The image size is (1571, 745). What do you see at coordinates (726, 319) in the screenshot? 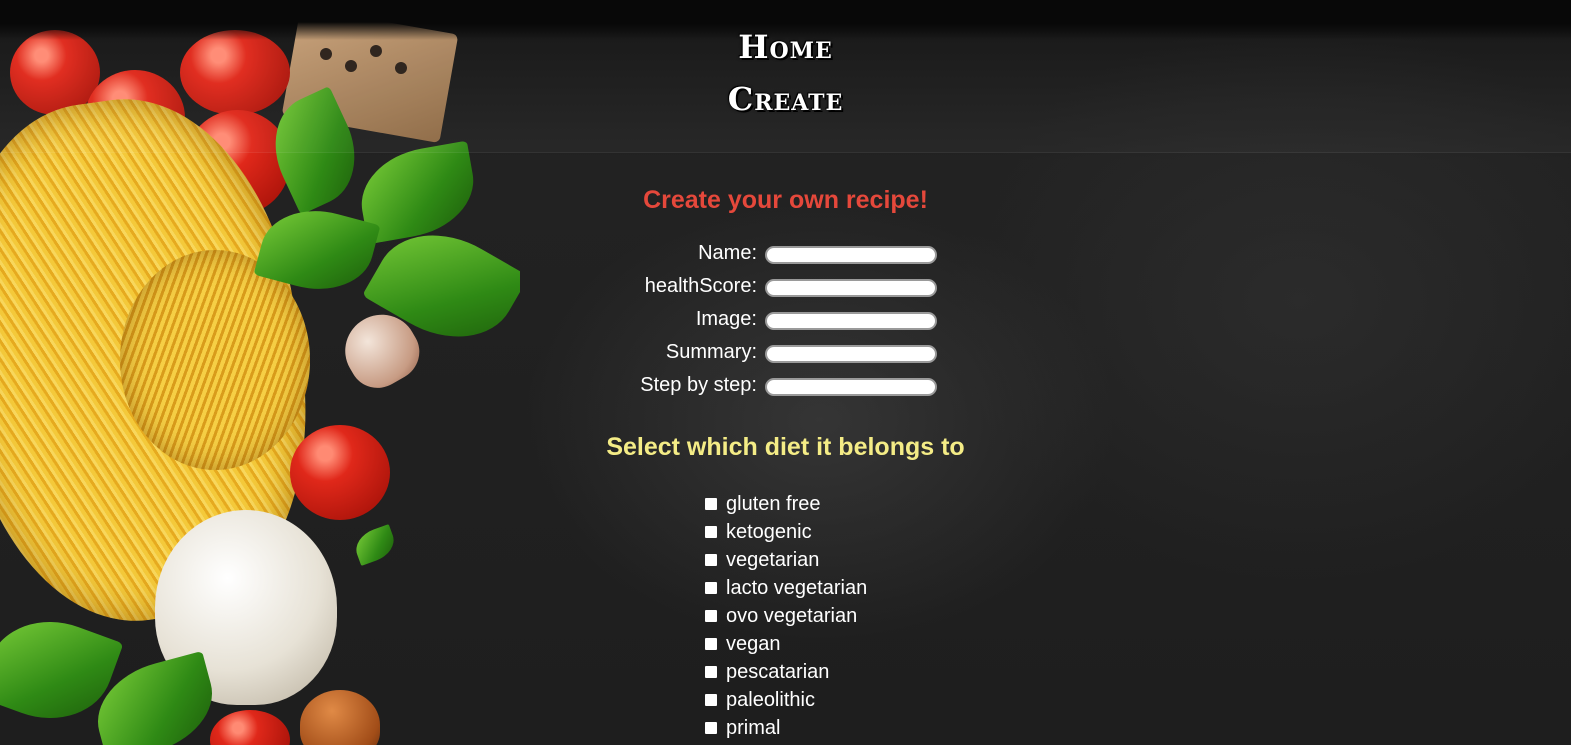
I see `image-label: Image:` at bounding box center [726, 319].